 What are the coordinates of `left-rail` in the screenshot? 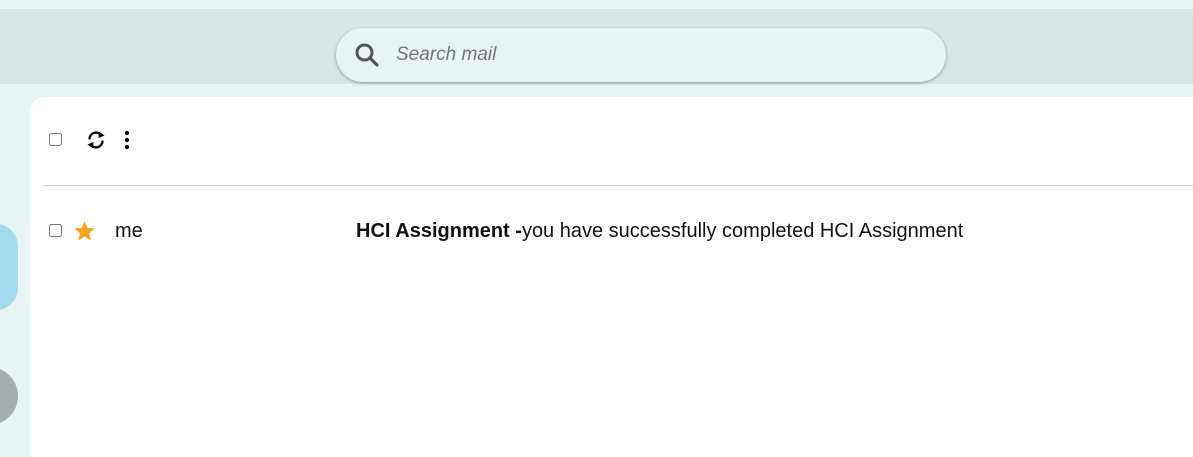 It's located at (15, 270).